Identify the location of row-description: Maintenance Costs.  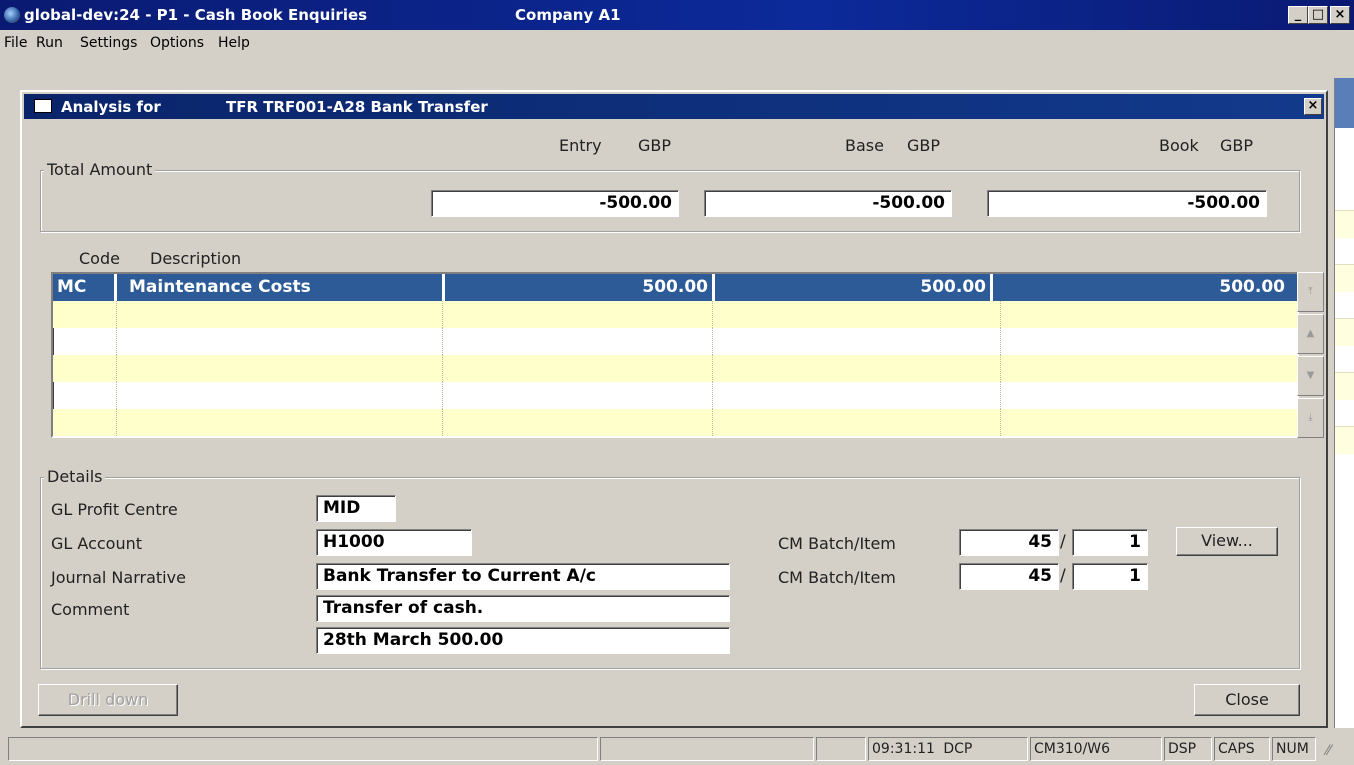
(285, 287).